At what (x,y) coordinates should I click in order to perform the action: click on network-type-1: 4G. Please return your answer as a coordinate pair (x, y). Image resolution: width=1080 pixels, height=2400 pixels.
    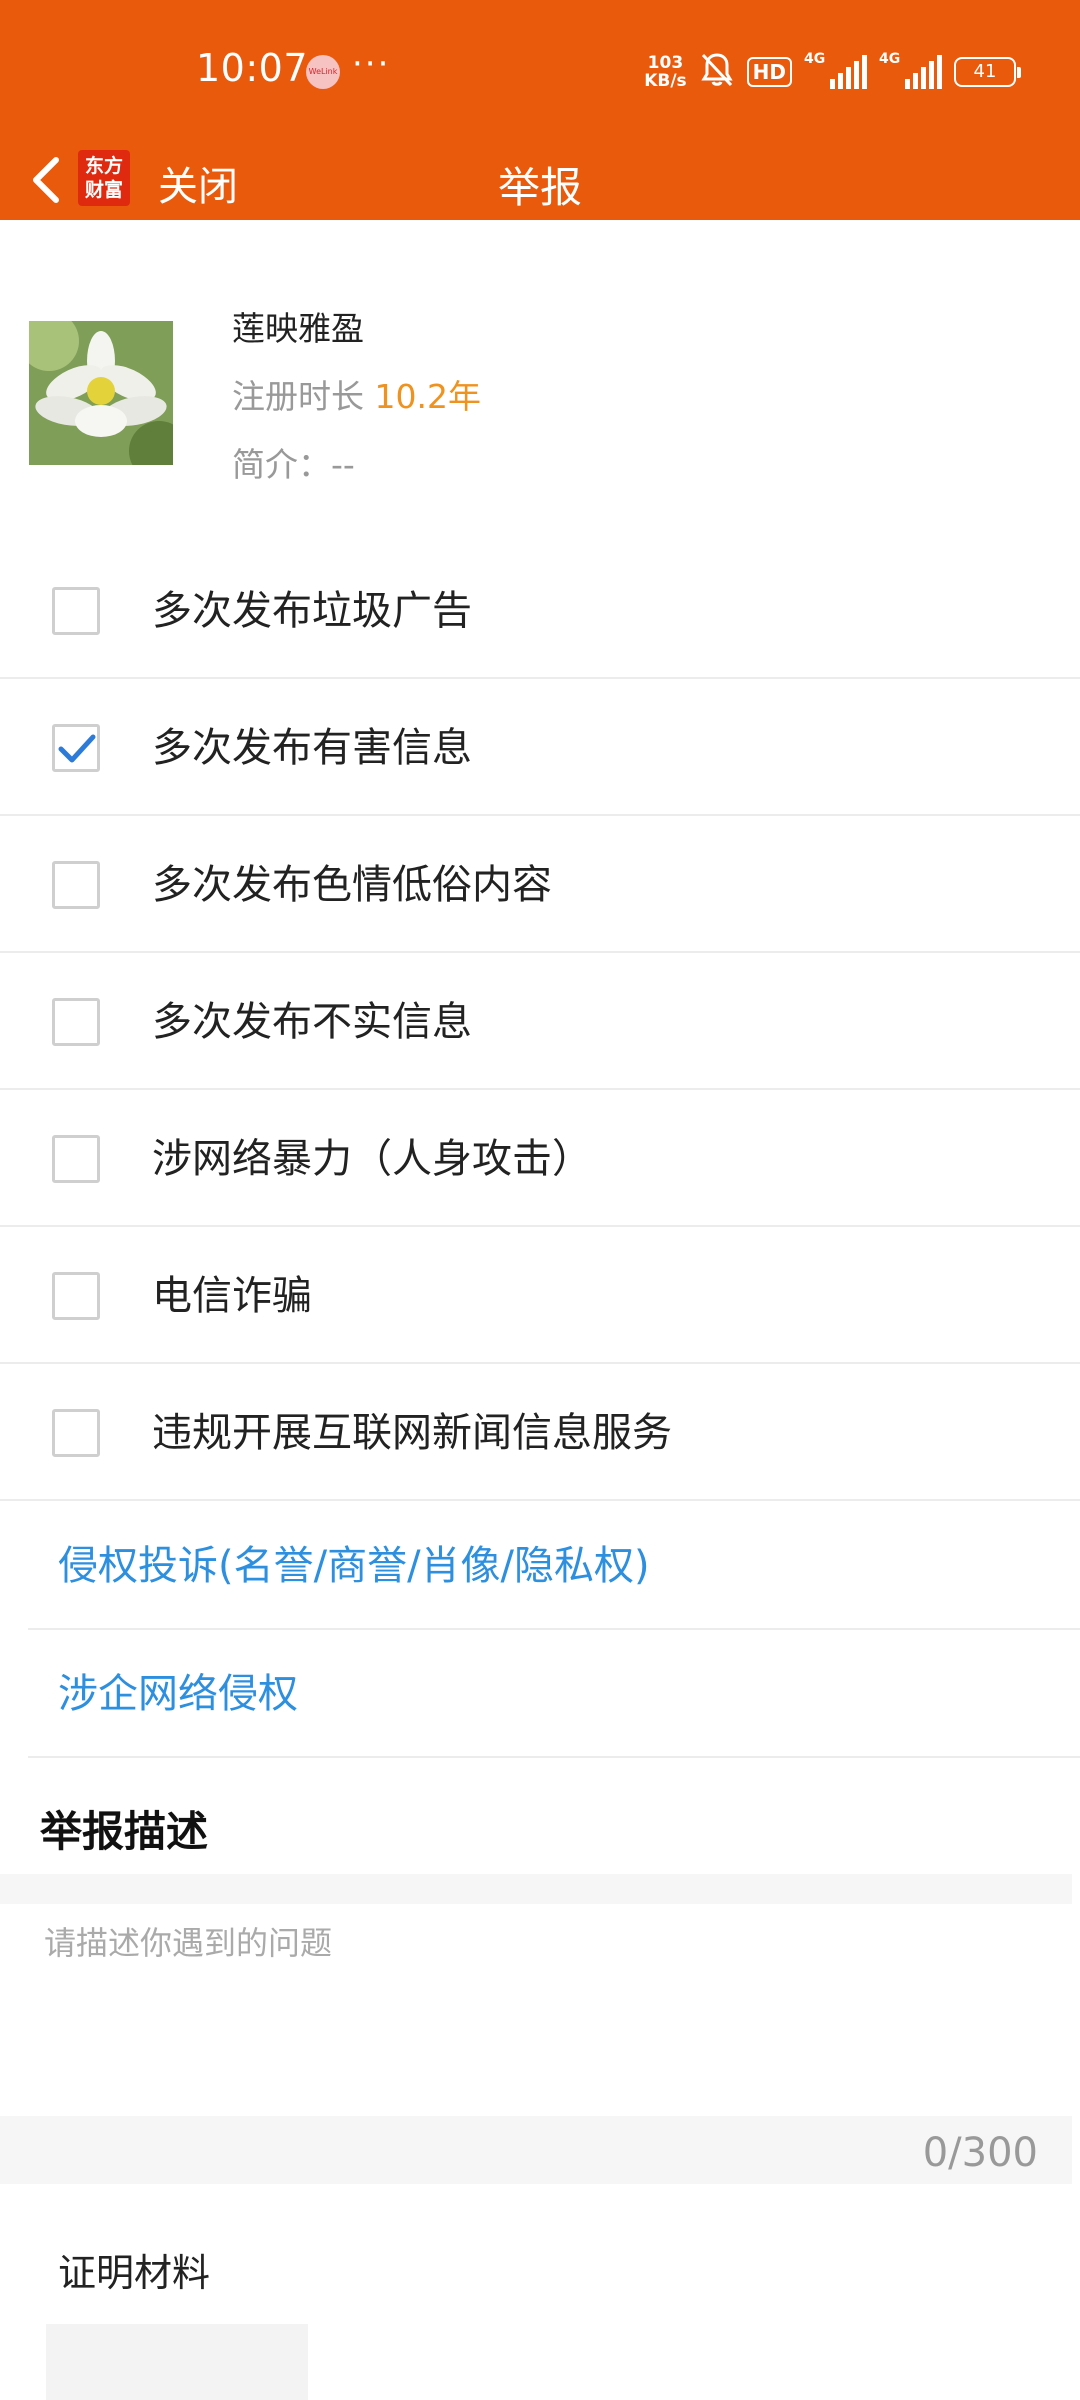
    Looking at the image, I should click on (815, 59).